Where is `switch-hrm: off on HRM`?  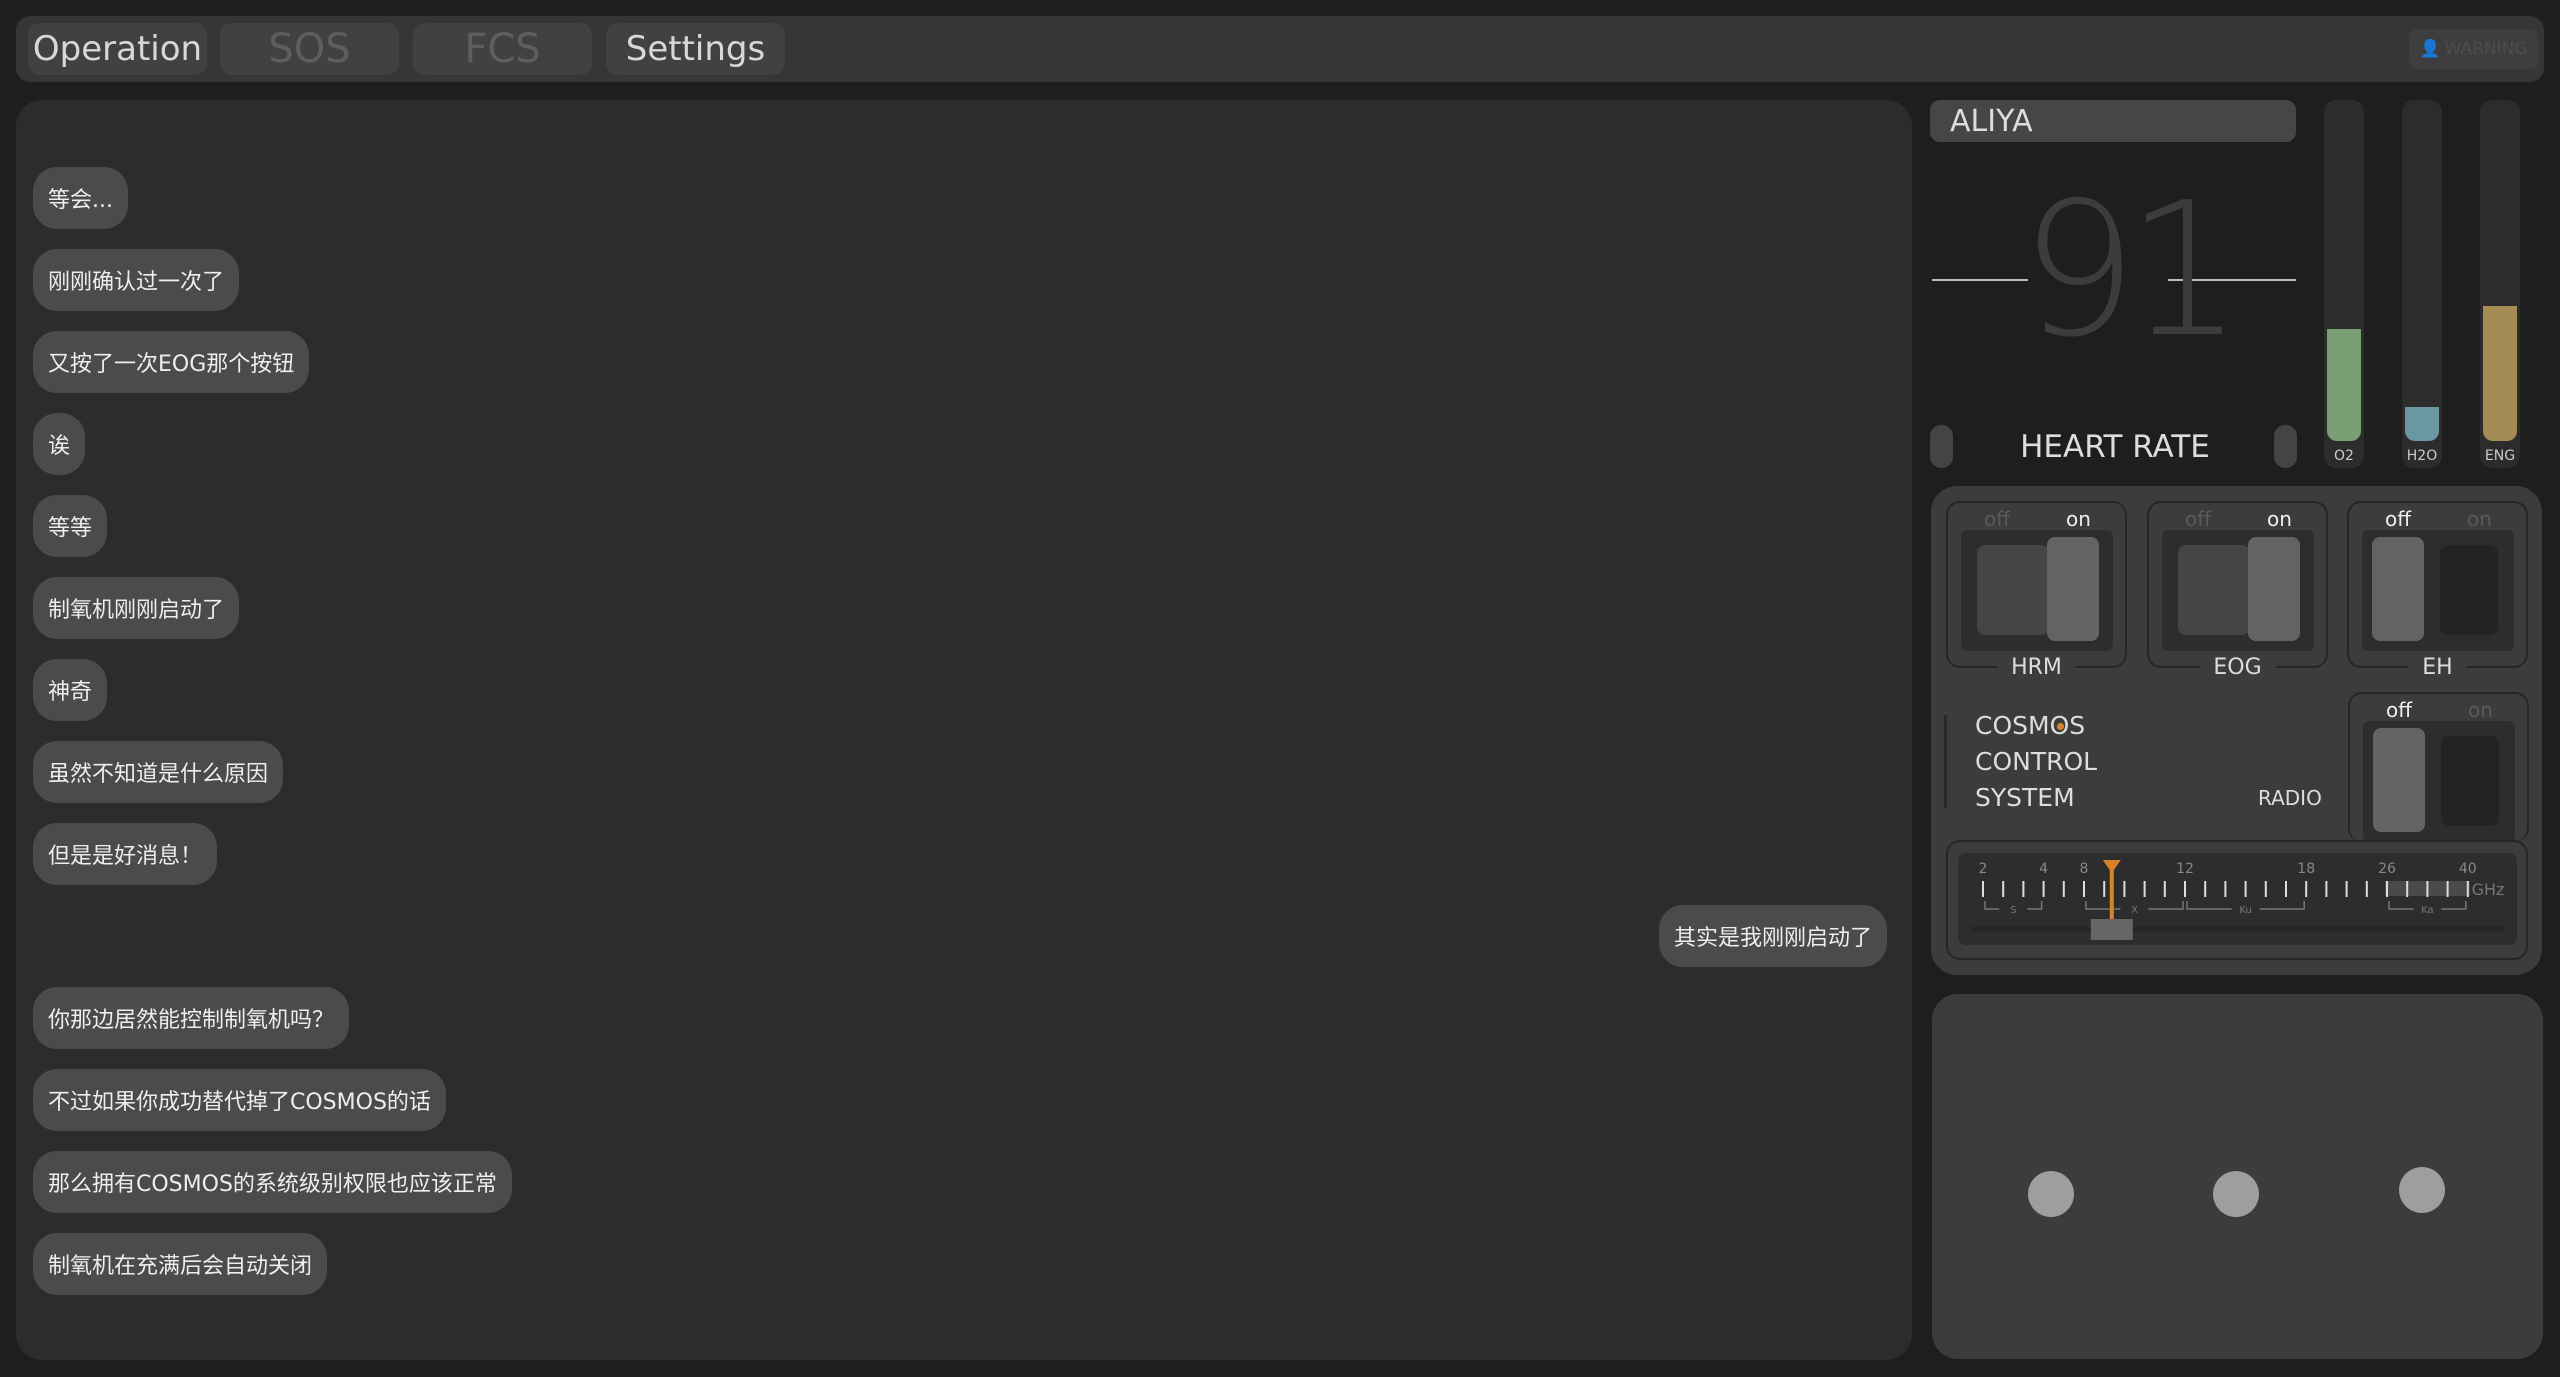 switch-hrm: off on HRM is located at coordinates (2036, 590).